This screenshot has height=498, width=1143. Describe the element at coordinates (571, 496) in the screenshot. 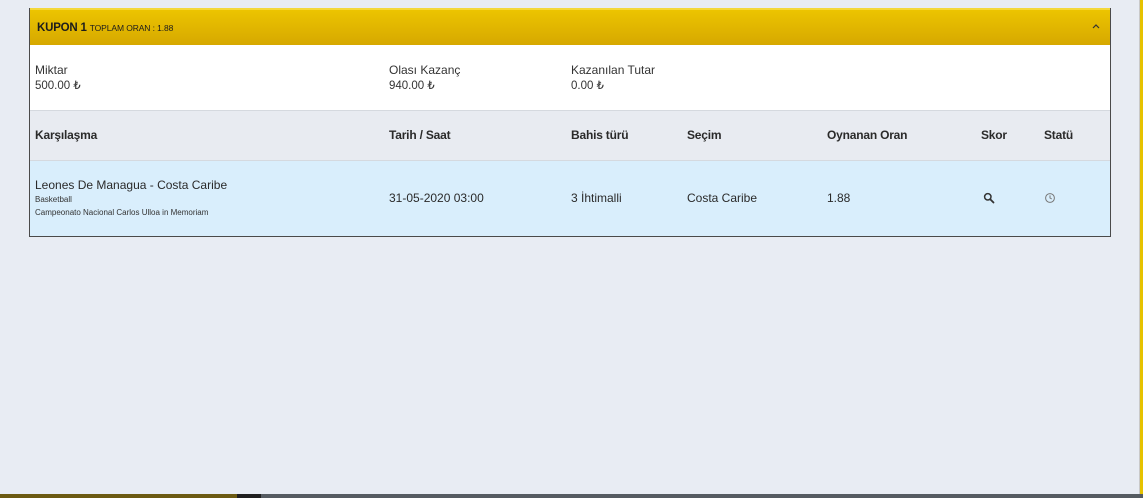

I see `bottom-bar` at that location.